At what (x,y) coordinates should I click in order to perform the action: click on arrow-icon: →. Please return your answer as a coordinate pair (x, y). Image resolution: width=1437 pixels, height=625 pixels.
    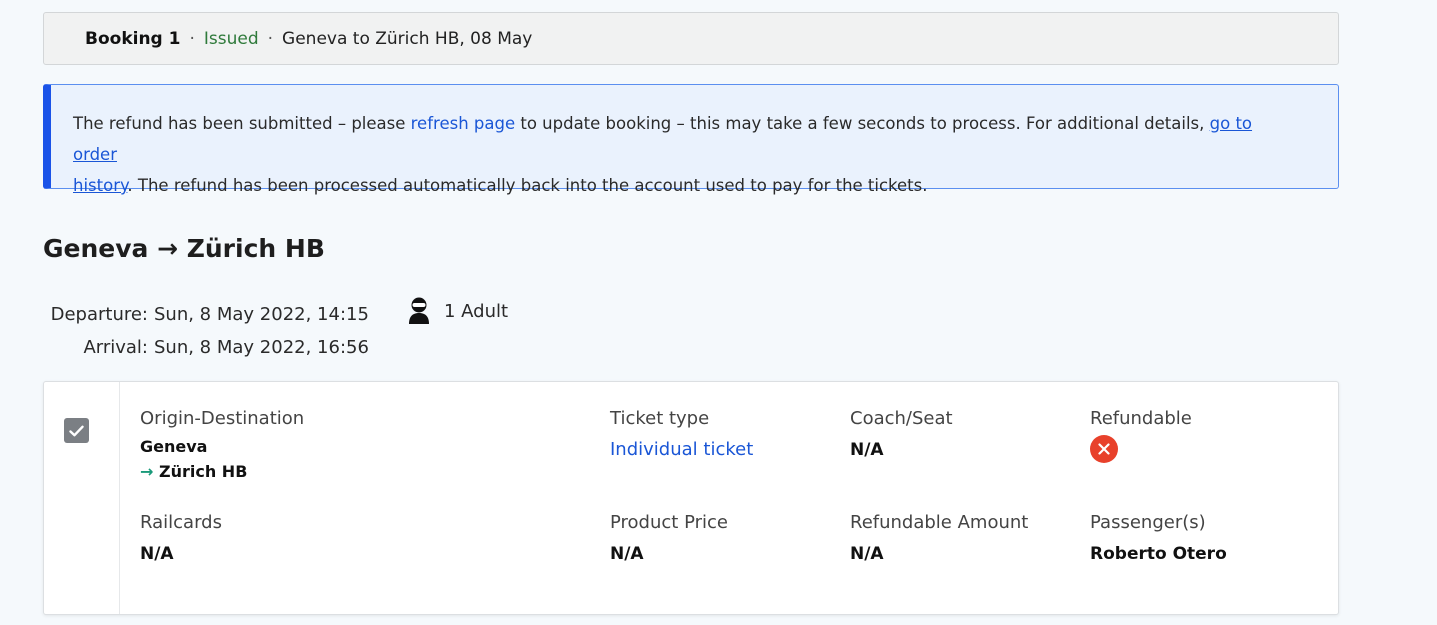
    Looking at the image, I should click on (147, 471).